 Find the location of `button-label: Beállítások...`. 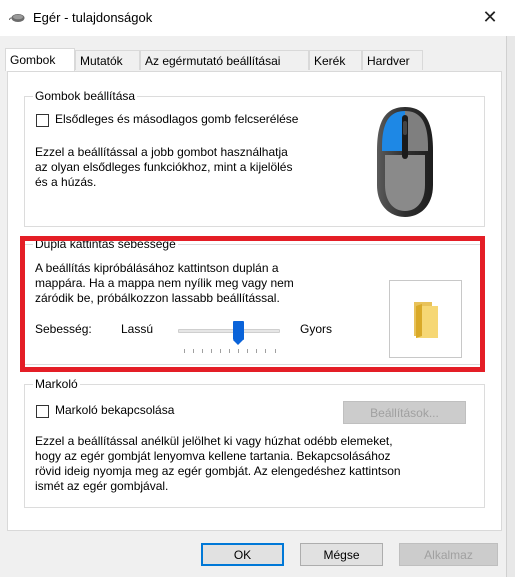

button-label: Beállítások... is located at coordinates (404, 412).